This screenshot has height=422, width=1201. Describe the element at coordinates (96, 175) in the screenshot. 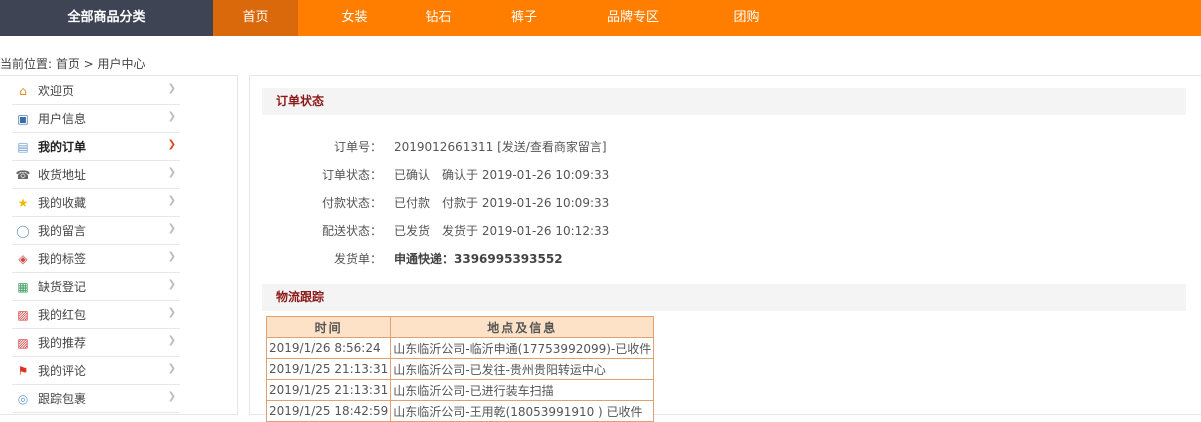

I see `sidebar-item: ☎ 收货地址 ❯` at that location.